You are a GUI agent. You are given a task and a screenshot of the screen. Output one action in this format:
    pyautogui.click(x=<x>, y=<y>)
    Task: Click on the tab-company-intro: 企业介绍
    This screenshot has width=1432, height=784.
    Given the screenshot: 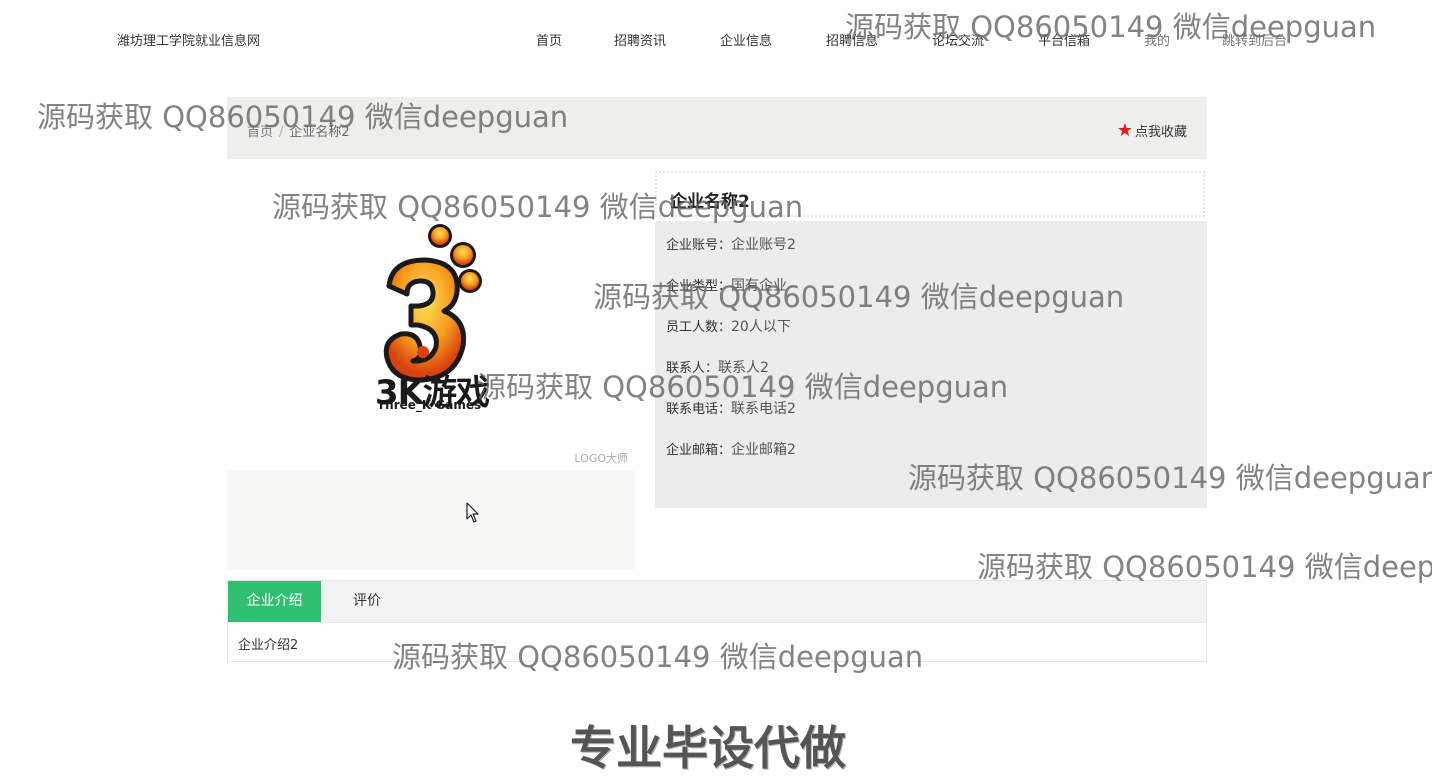 What is the action you would take?
    pyautogui.click(x=274, y=601)
    